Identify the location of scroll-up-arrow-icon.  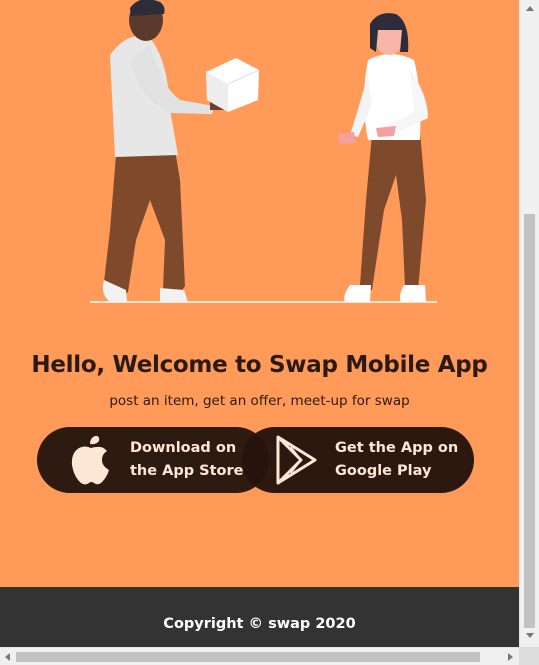
(530, 8).